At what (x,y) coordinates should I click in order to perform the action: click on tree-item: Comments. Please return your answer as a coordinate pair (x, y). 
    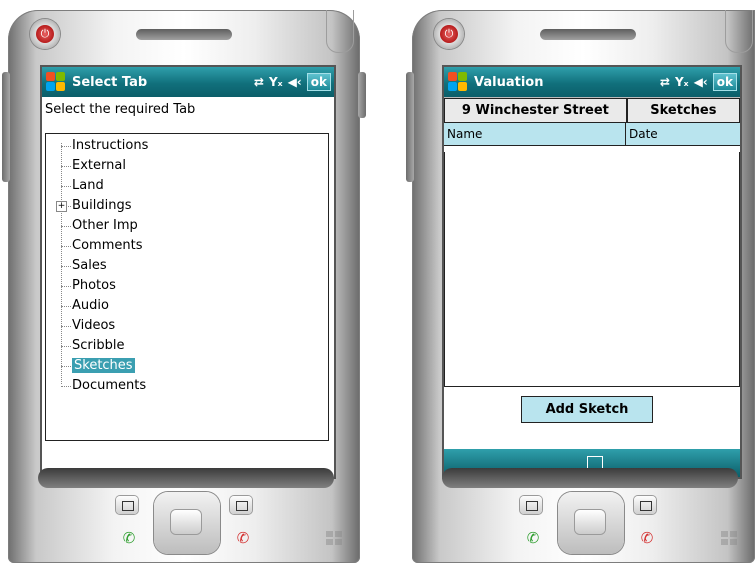
    Looking at the image, I should click on (97, 246).